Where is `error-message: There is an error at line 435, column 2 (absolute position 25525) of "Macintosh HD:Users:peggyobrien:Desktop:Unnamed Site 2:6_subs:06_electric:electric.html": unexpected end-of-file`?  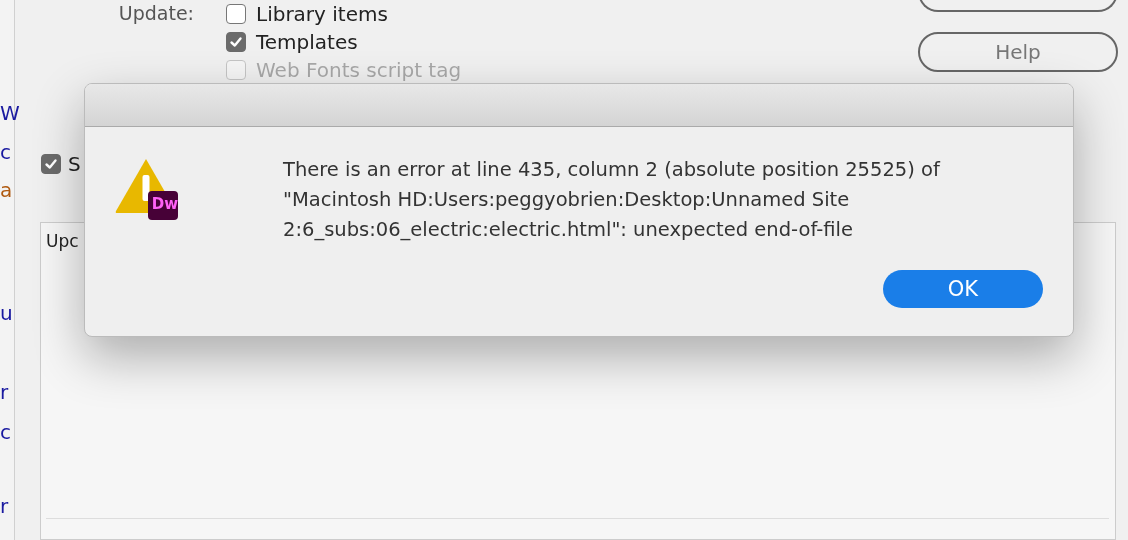 error-message: There is an error at line 435, column 2 (absolute position 25525) of "Macintosh HD:Users:peggyobrien:Desktop:Unnamed Site 2:6_subs:06_electric:electric.html": unexpected end-of-file is located at coordinates (612, 200).